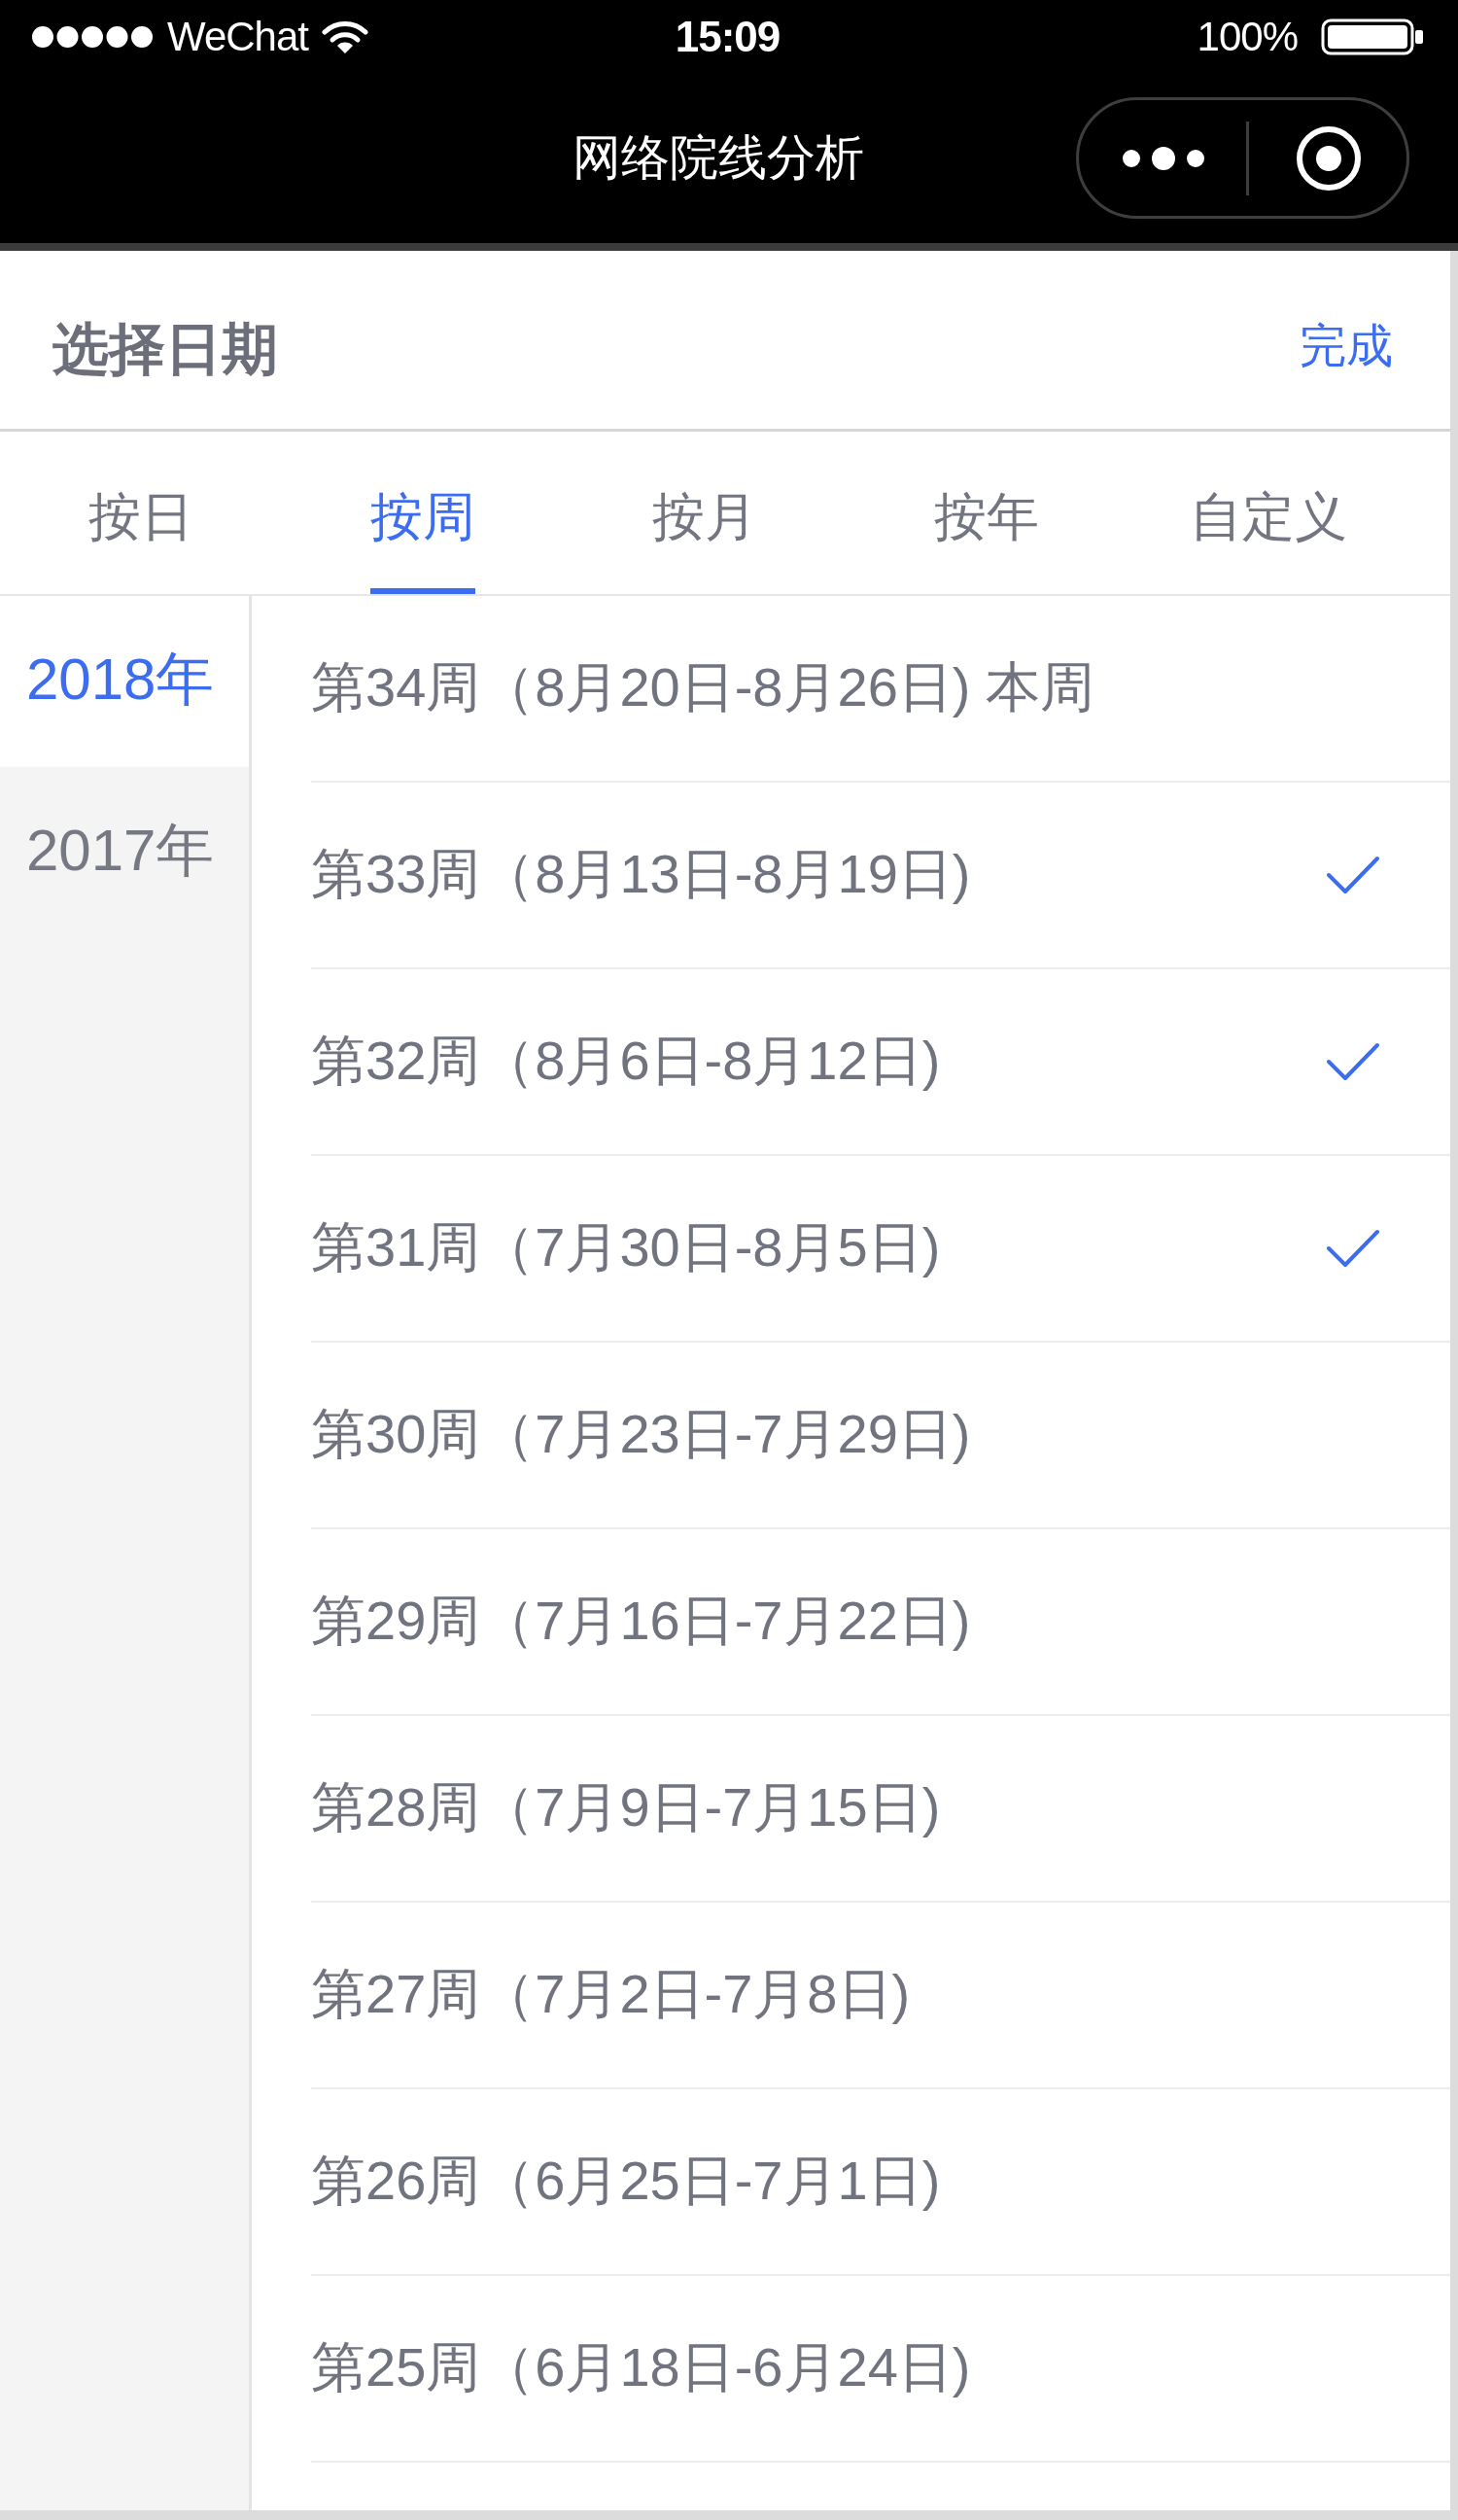 The height and width of the screenshot is (2520, 1458). What do you see at coordinates (1372, 36) in the screenshot?
I see `battery-icon` at bounding box center [1372, 36].